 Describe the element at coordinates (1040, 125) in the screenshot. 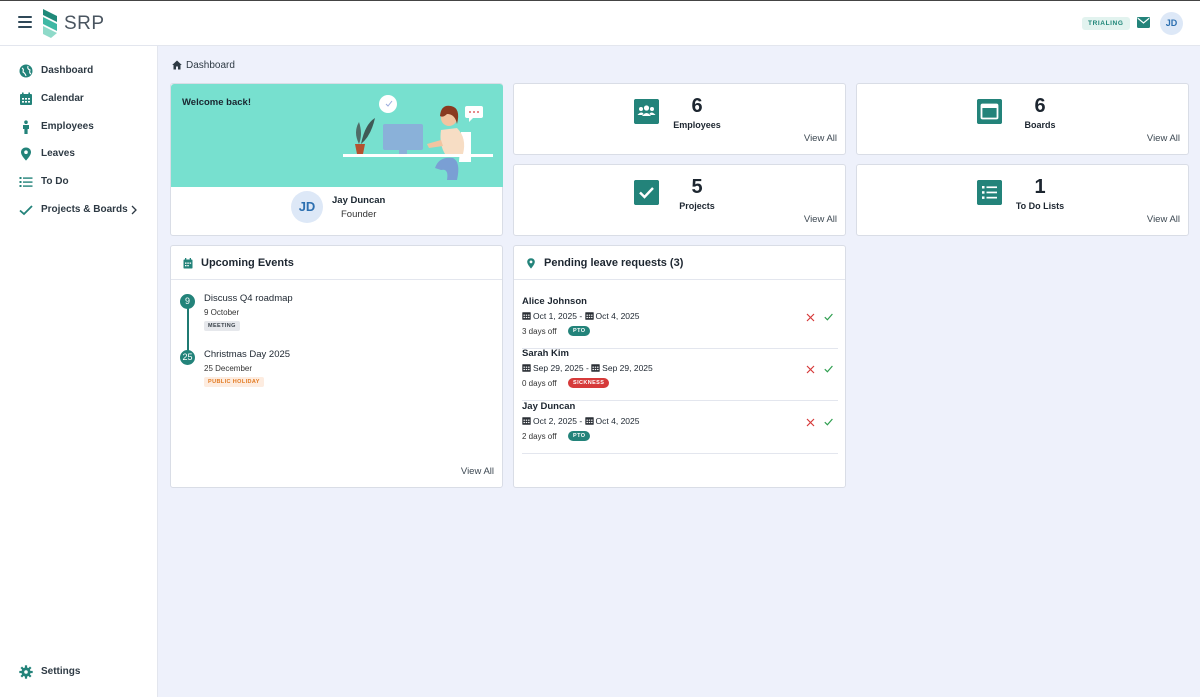

I see `stat-label: Boards` at that location.